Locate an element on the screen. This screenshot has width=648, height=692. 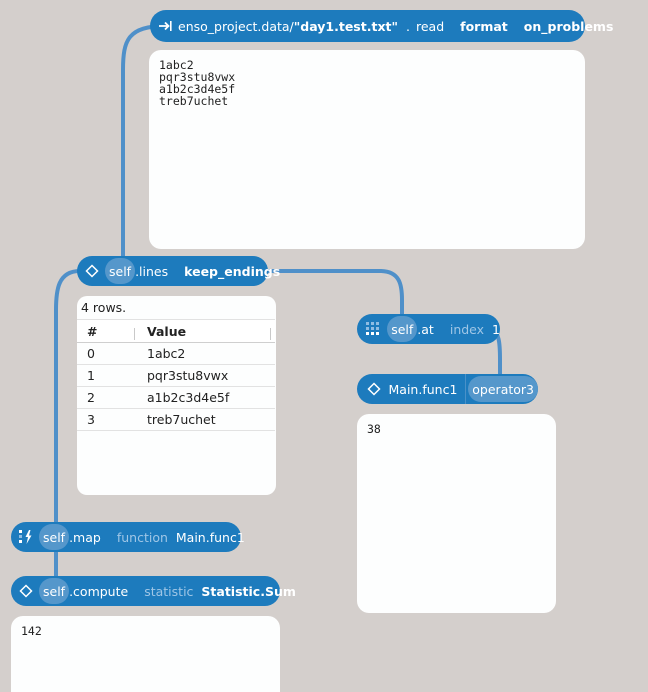
row-value: treb7uchet is located at coordinates (181, 419).